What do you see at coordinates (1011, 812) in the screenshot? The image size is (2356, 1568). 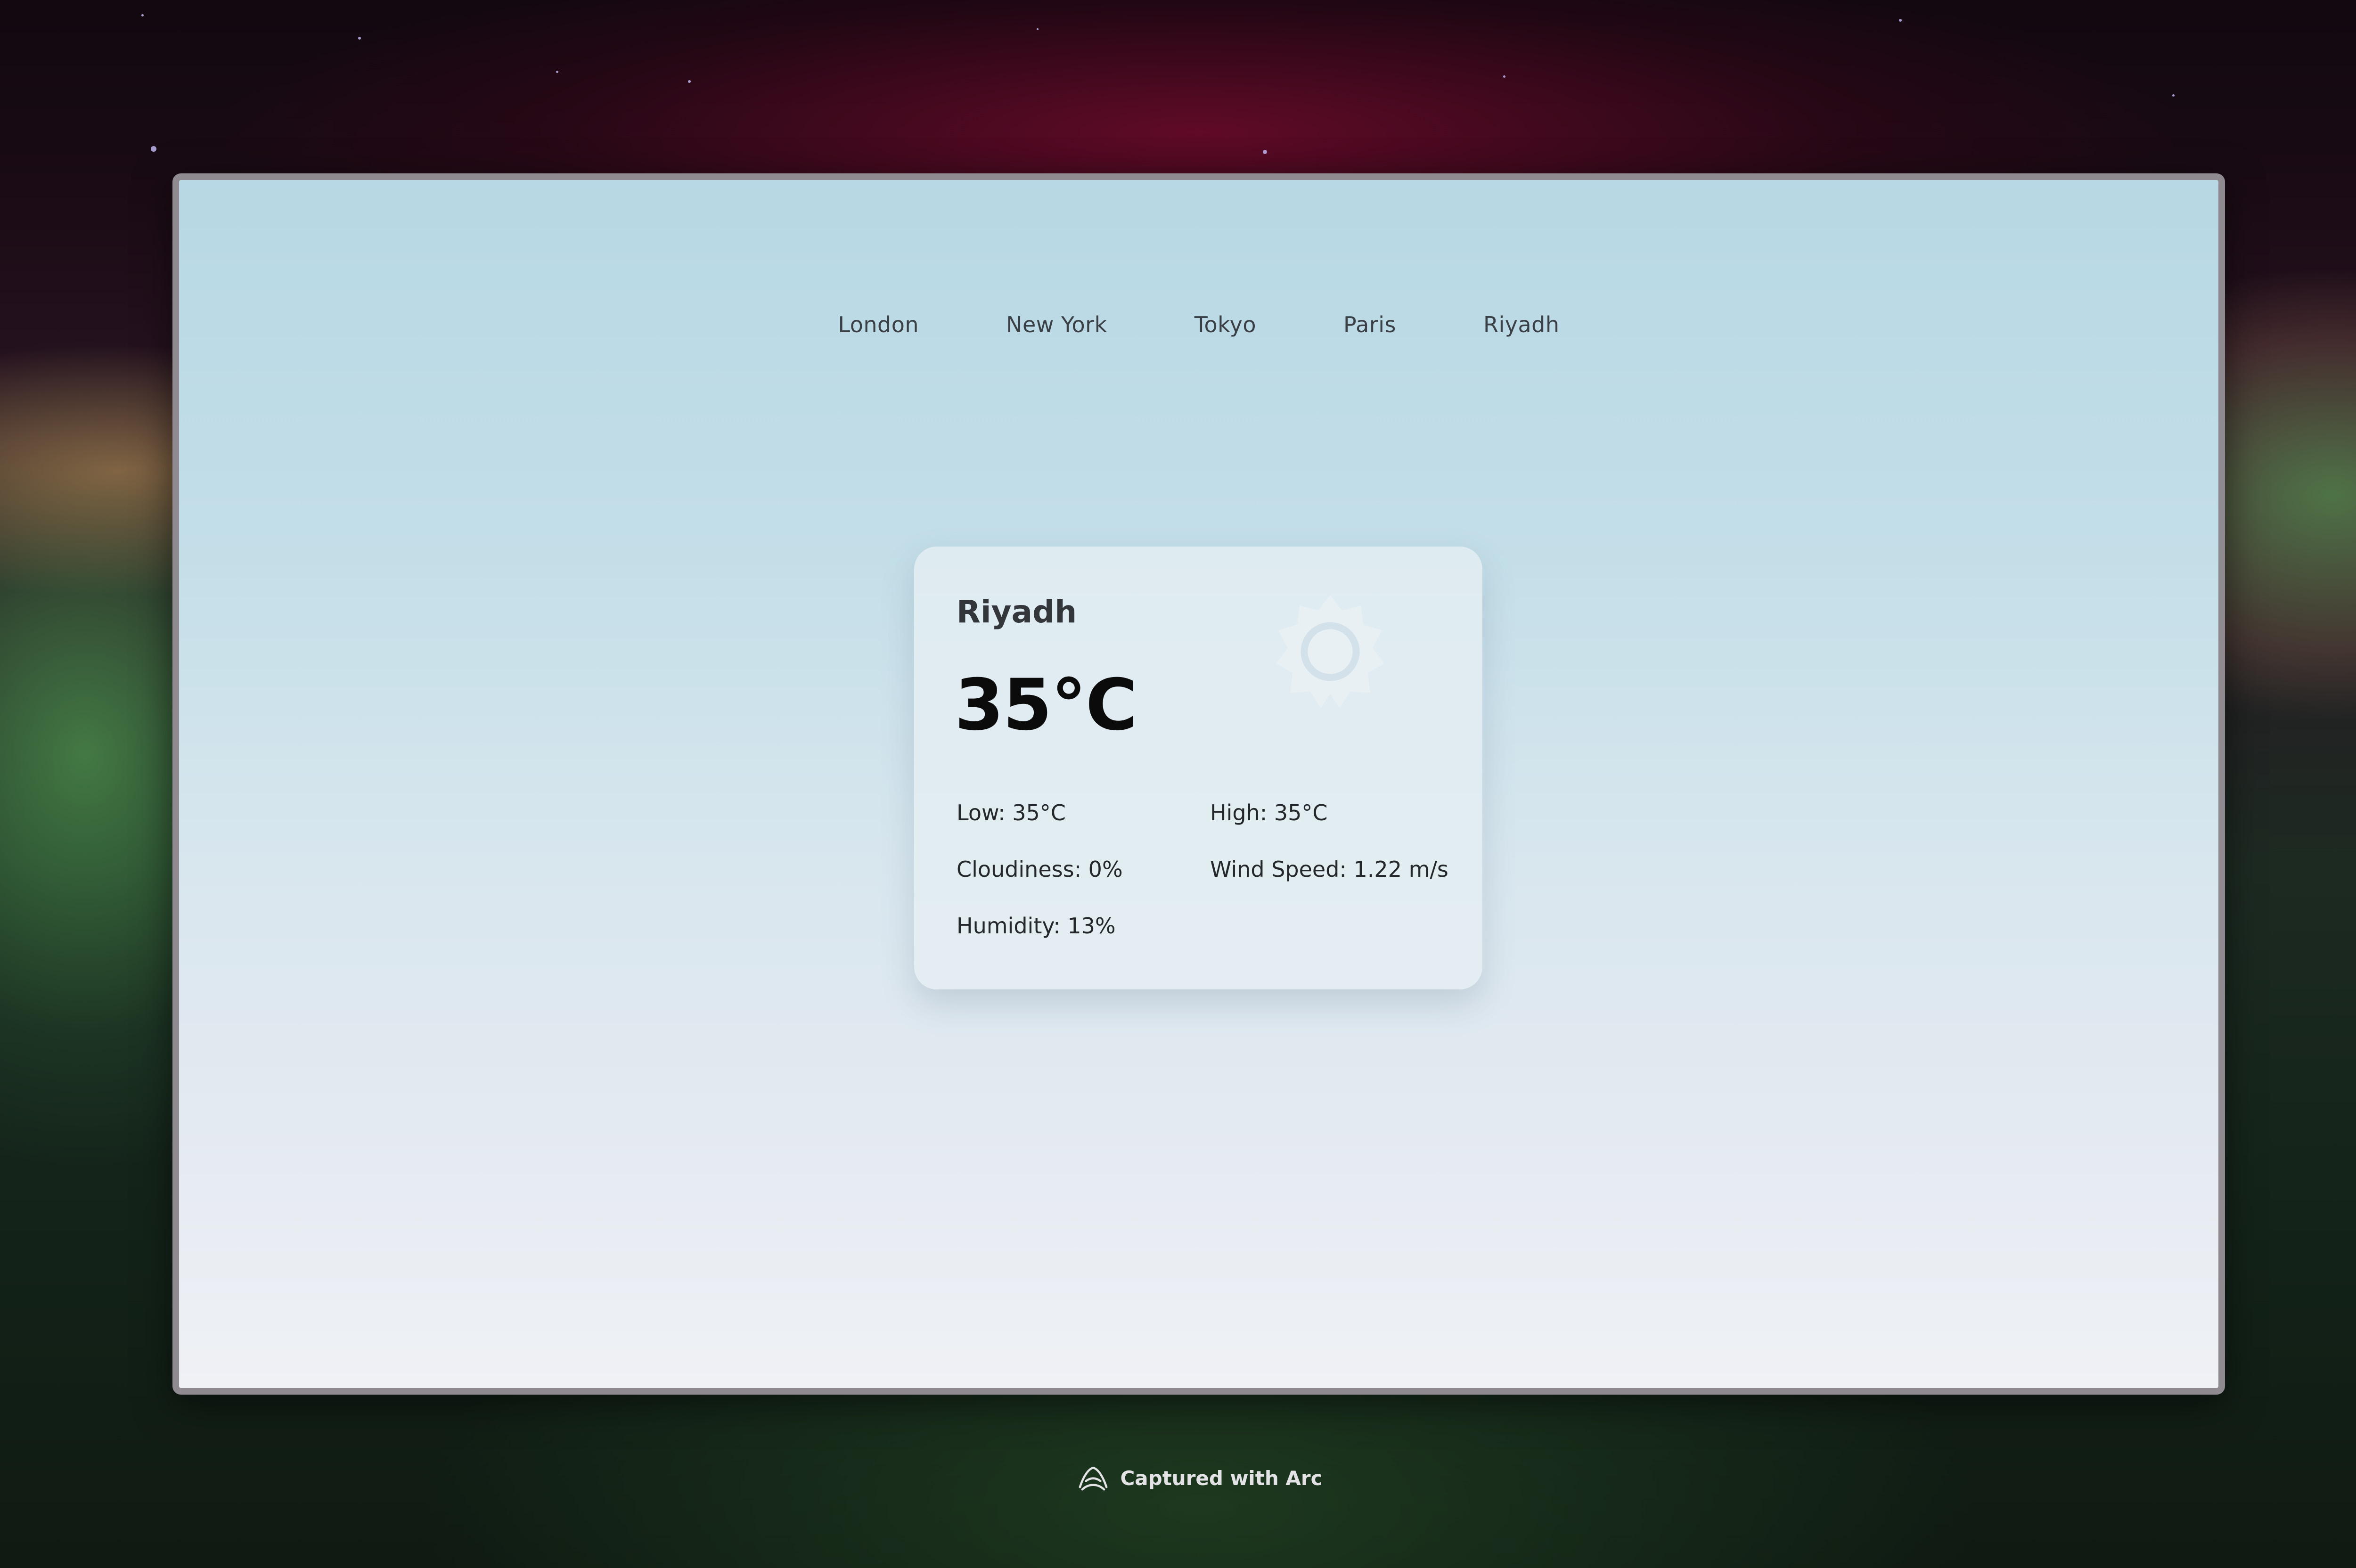 I see `low-temperature: Low: 35°C` at bounding box center [1011, 812].